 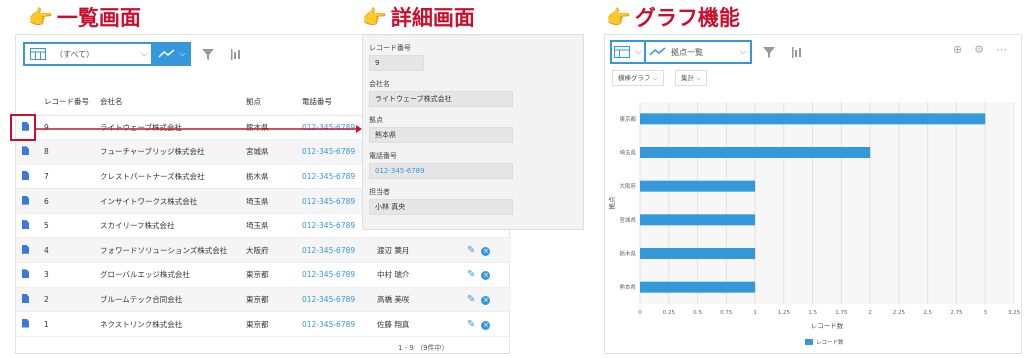 What do you see at coordinates (627, 287) in the screenshot?
I see `y-tick-label: 熊本県` at bounding box center [627, 287].